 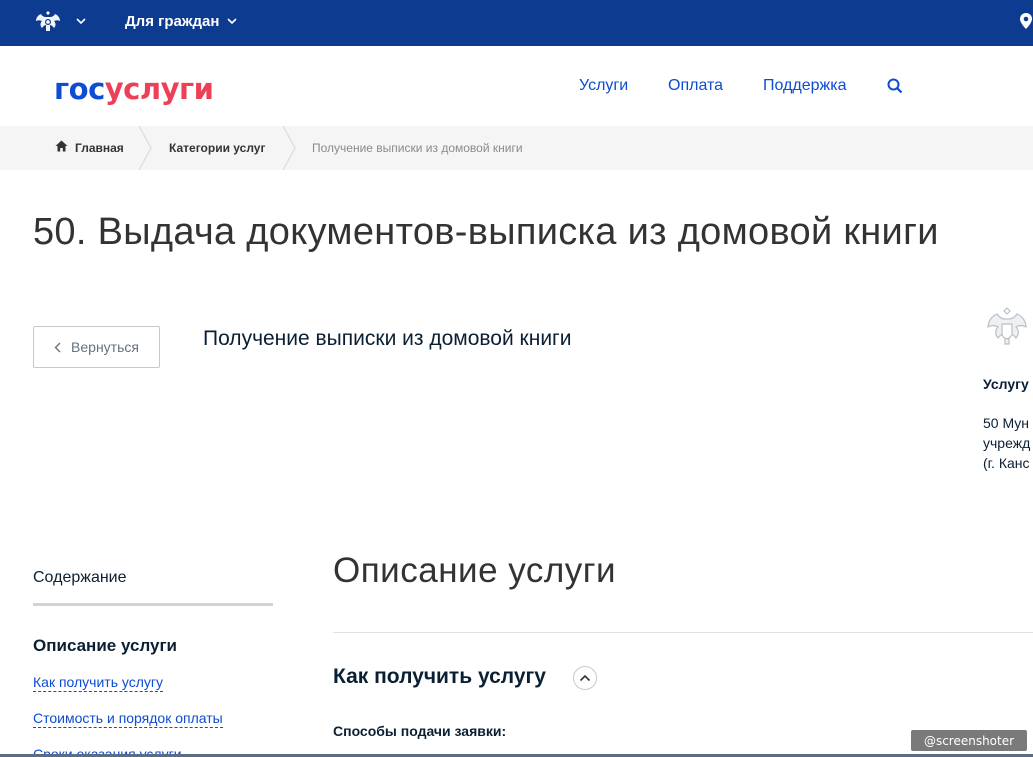 What do you see at coordinates (895, 86) in the screenshot?
I see `search-icon` at bounding box center [895, 86].